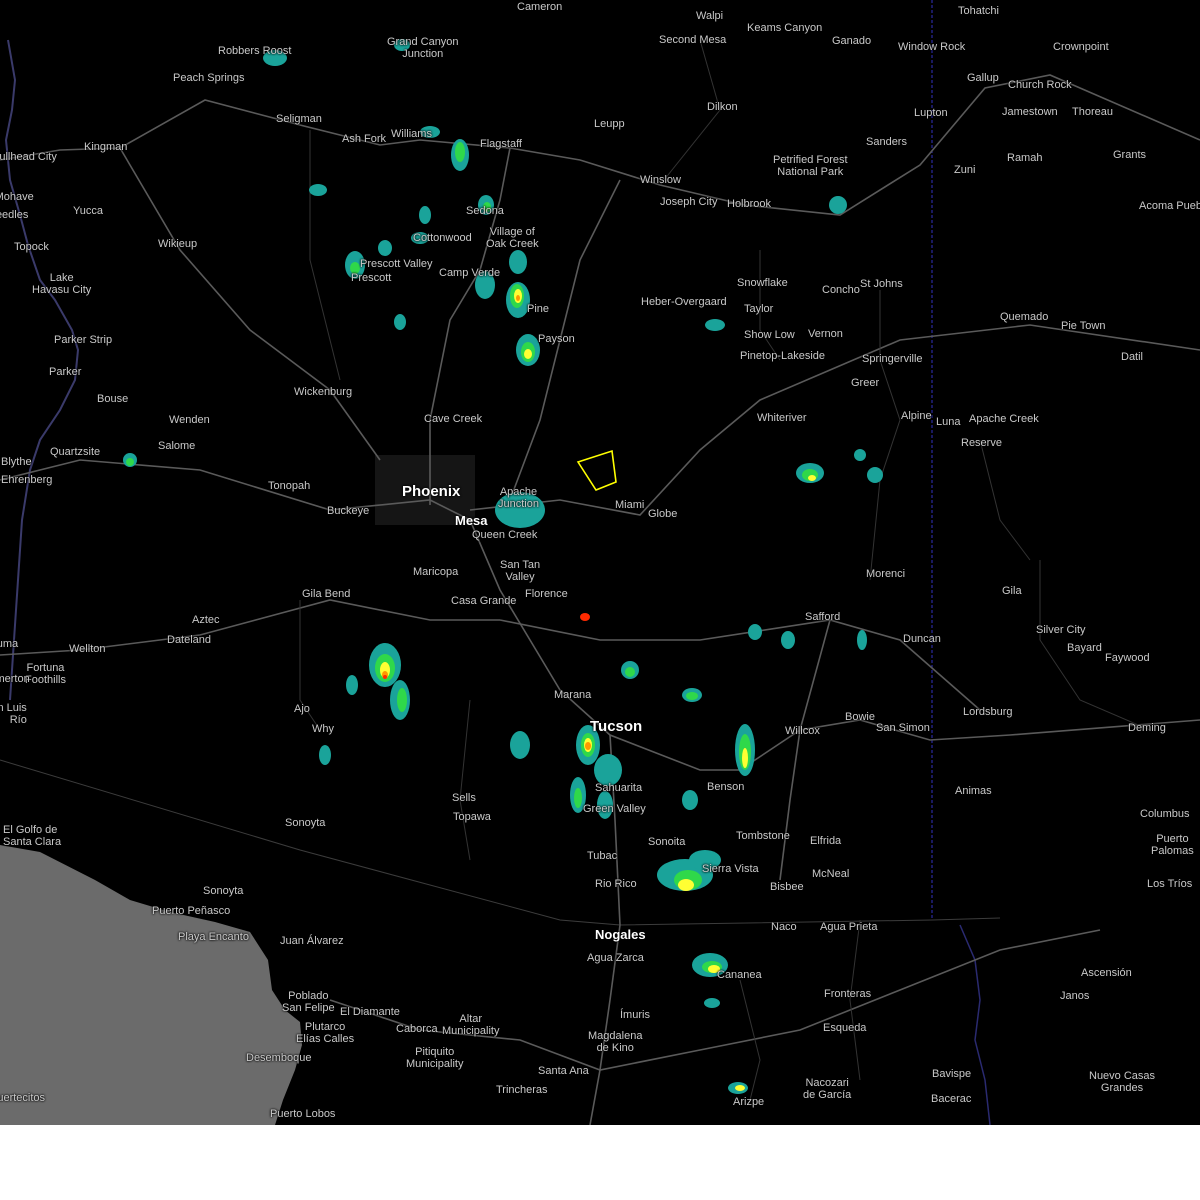 The width and height of the screenshot is (1200, 1200). What do you see at coordinates (827, 1089) in the screenshot?
I see `label-nacozari: Nacozari de García` at bounding box center [827, 1089].